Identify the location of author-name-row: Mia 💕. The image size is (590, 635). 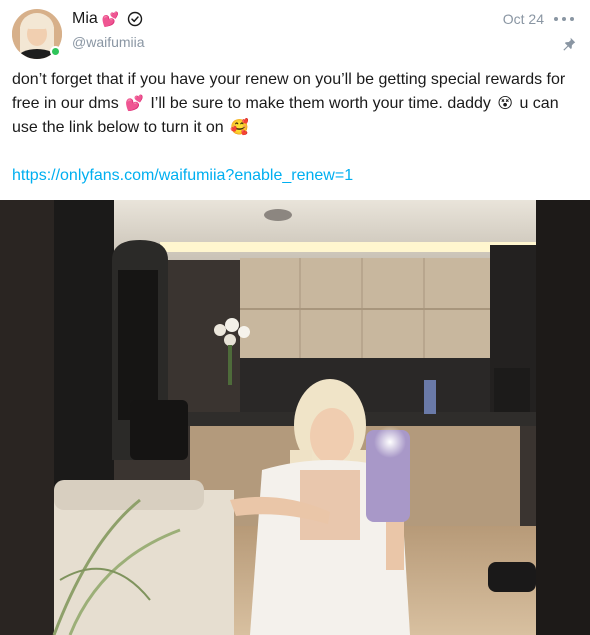
(107, 19).